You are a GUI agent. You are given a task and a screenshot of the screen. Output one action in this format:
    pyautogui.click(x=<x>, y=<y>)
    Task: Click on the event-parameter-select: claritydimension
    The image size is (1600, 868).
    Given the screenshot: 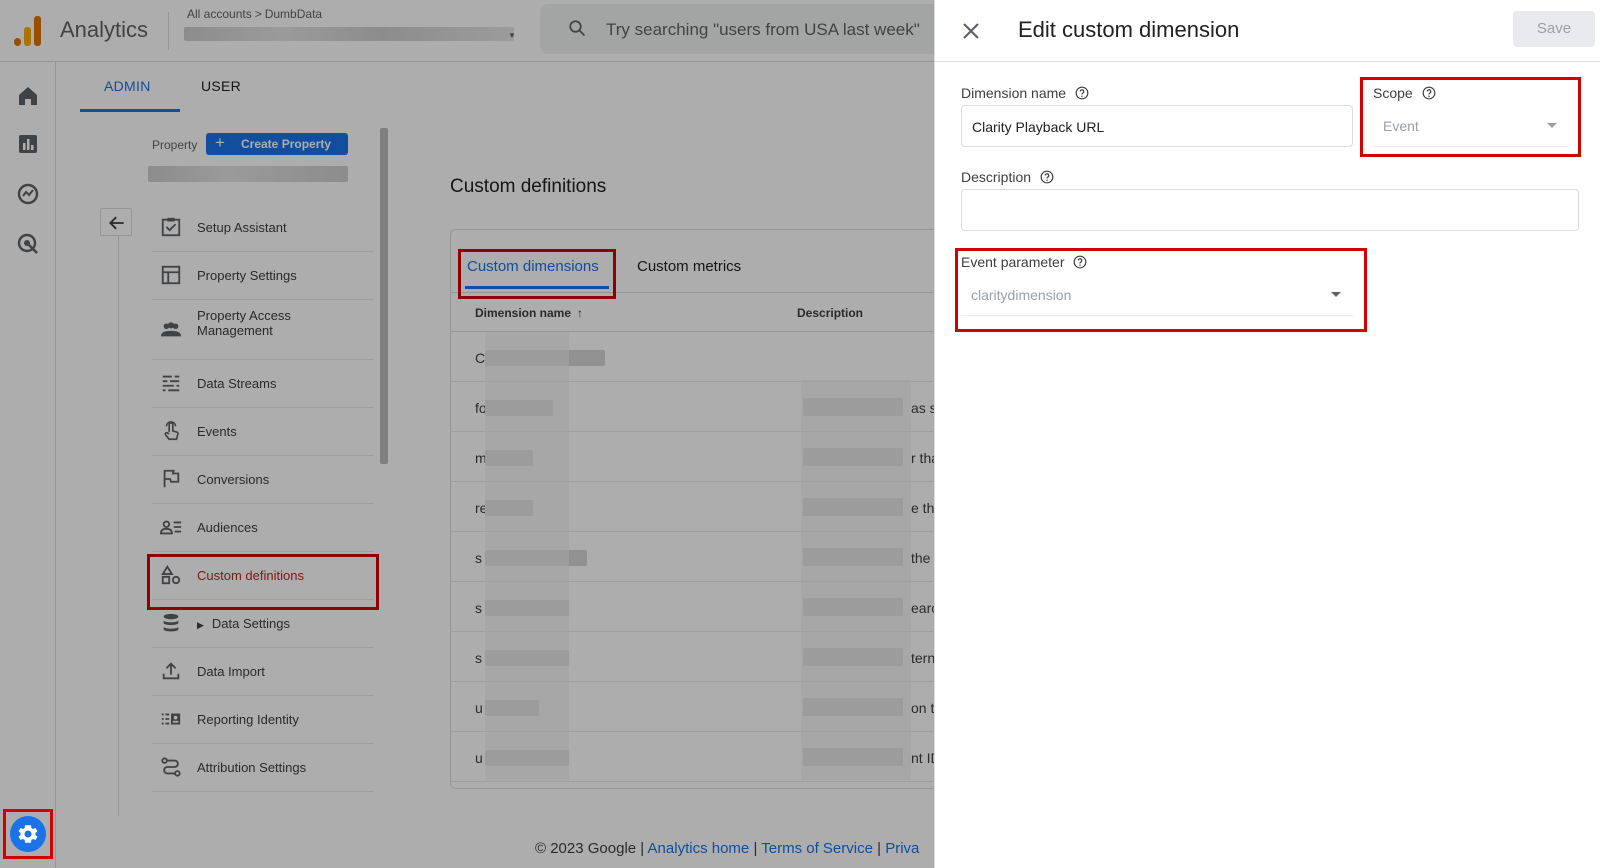 What is the action you would take?
    pyautogui.click(x=1157, y=295)
    